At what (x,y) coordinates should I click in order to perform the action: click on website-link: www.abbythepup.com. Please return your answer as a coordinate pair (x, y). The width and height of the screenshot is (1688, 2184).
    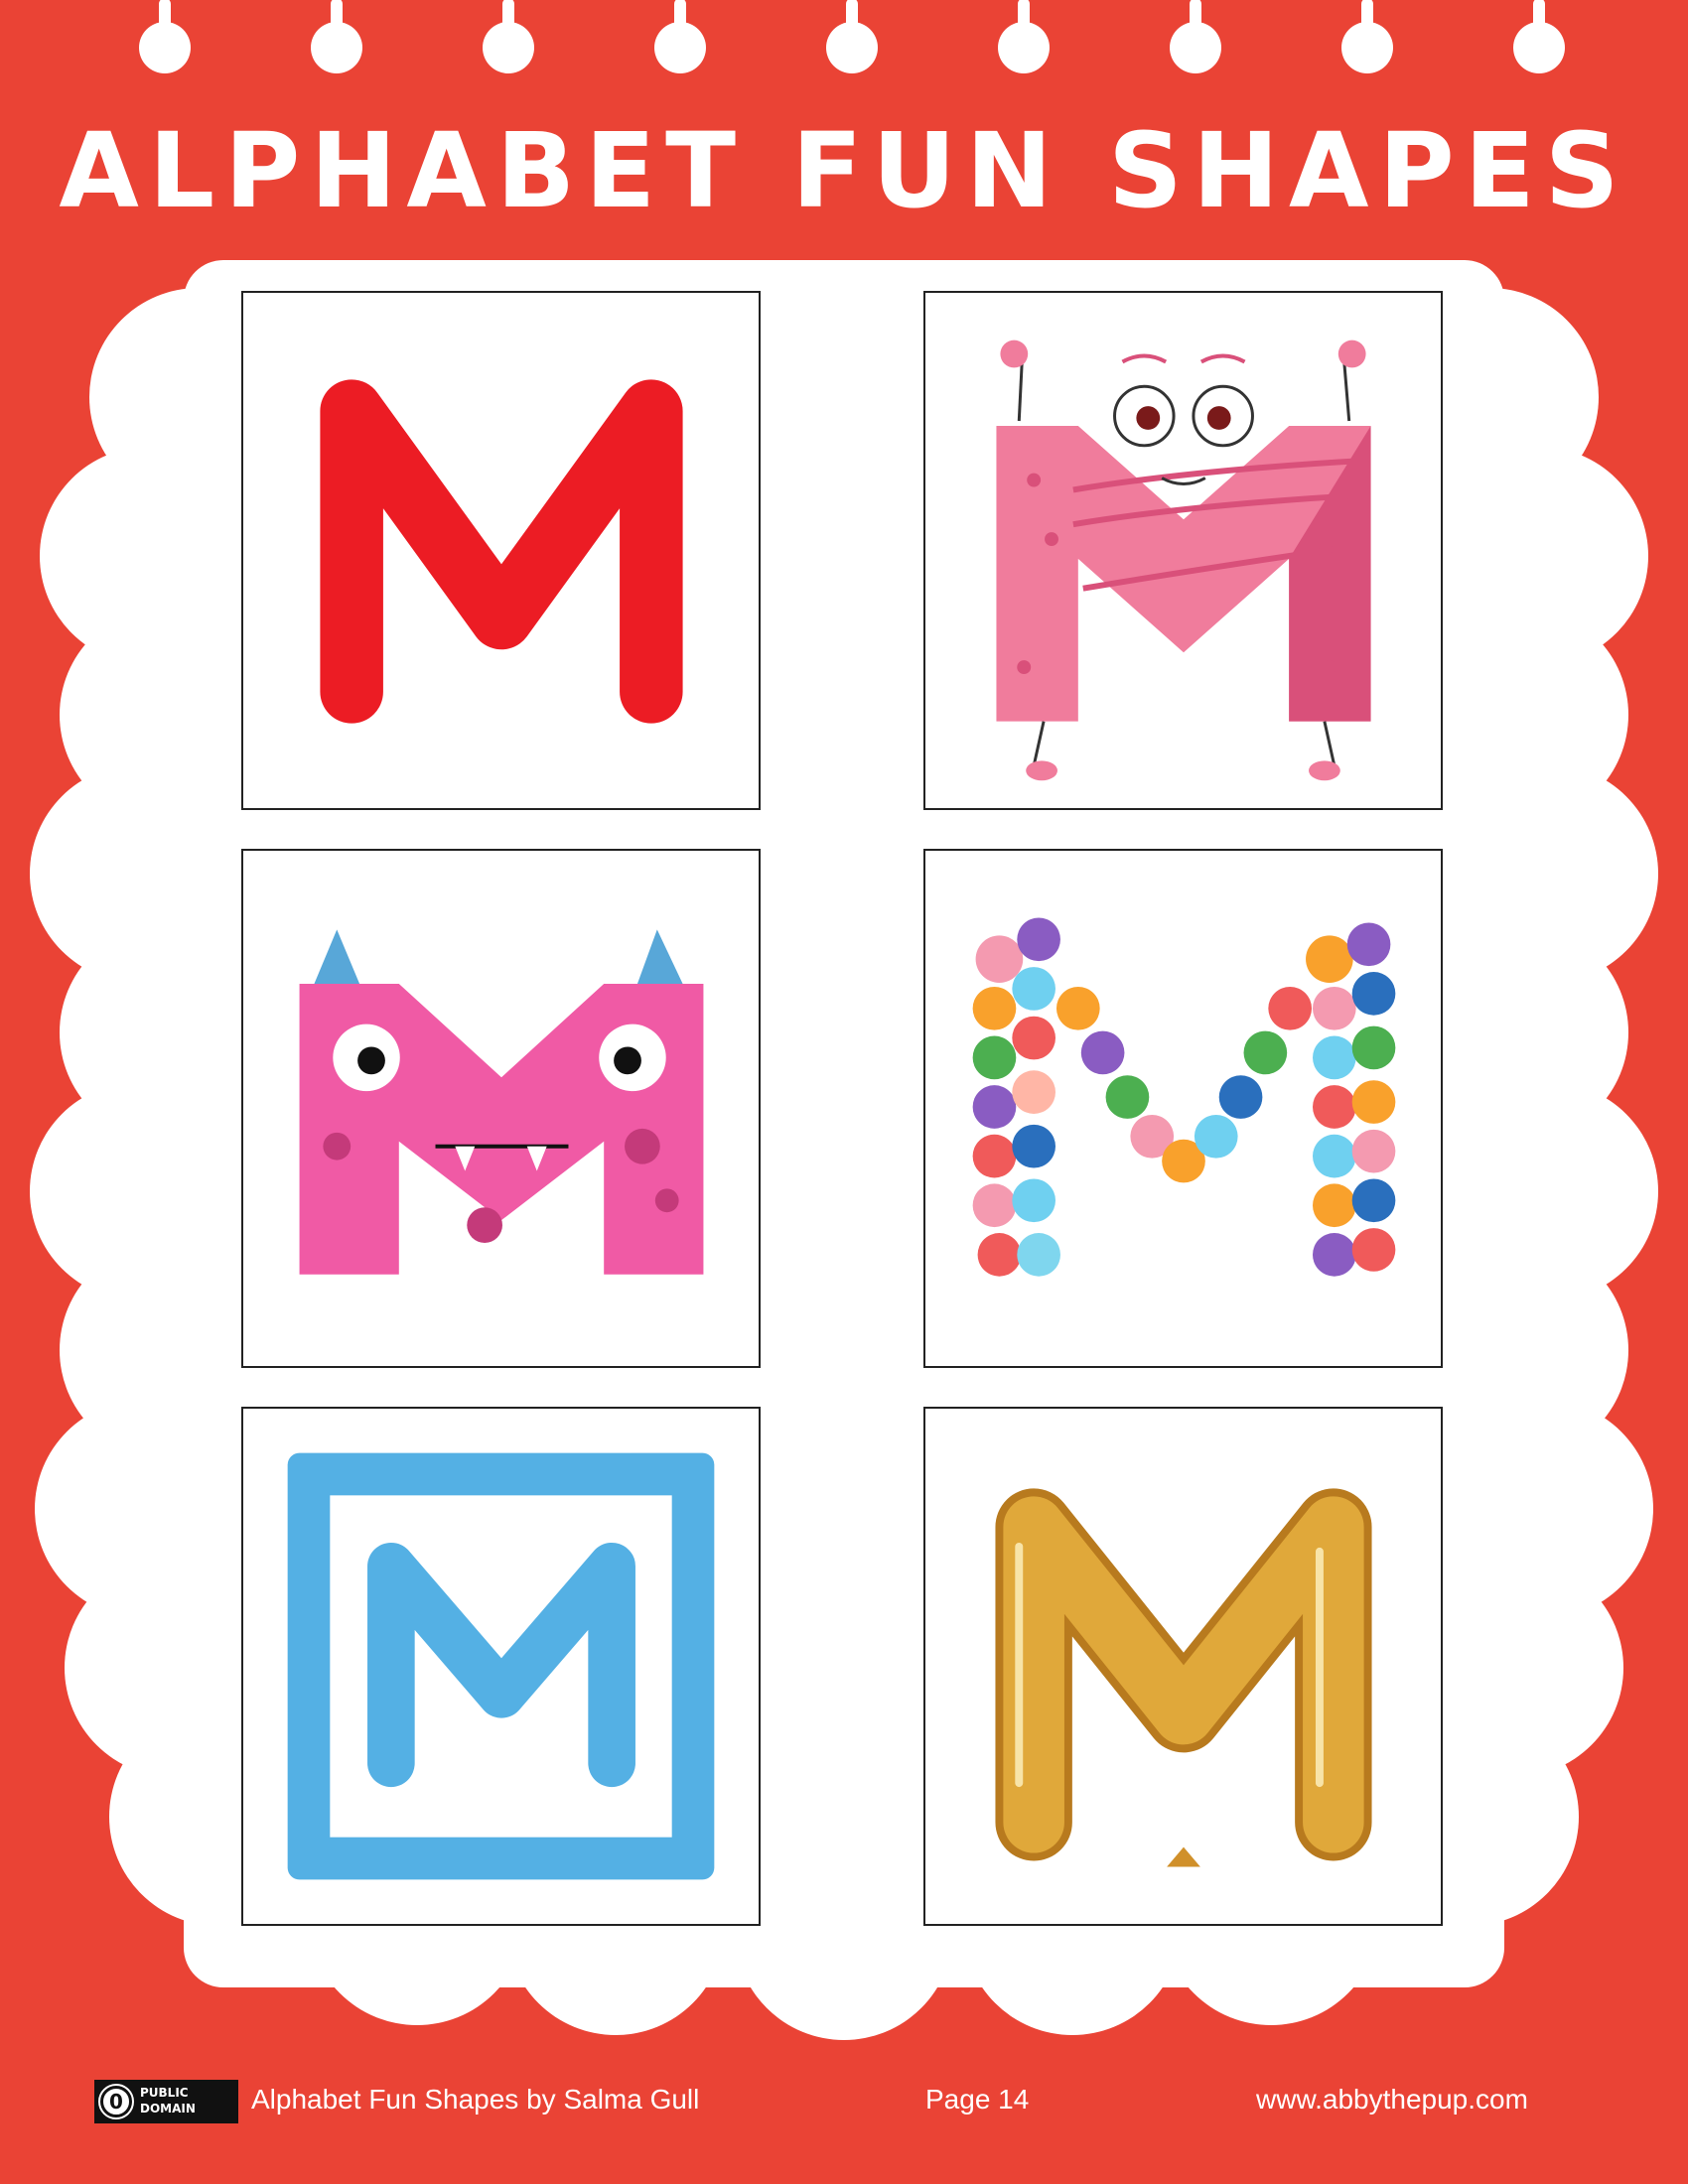
    Looking at the image, I should click on (1392, 2099).